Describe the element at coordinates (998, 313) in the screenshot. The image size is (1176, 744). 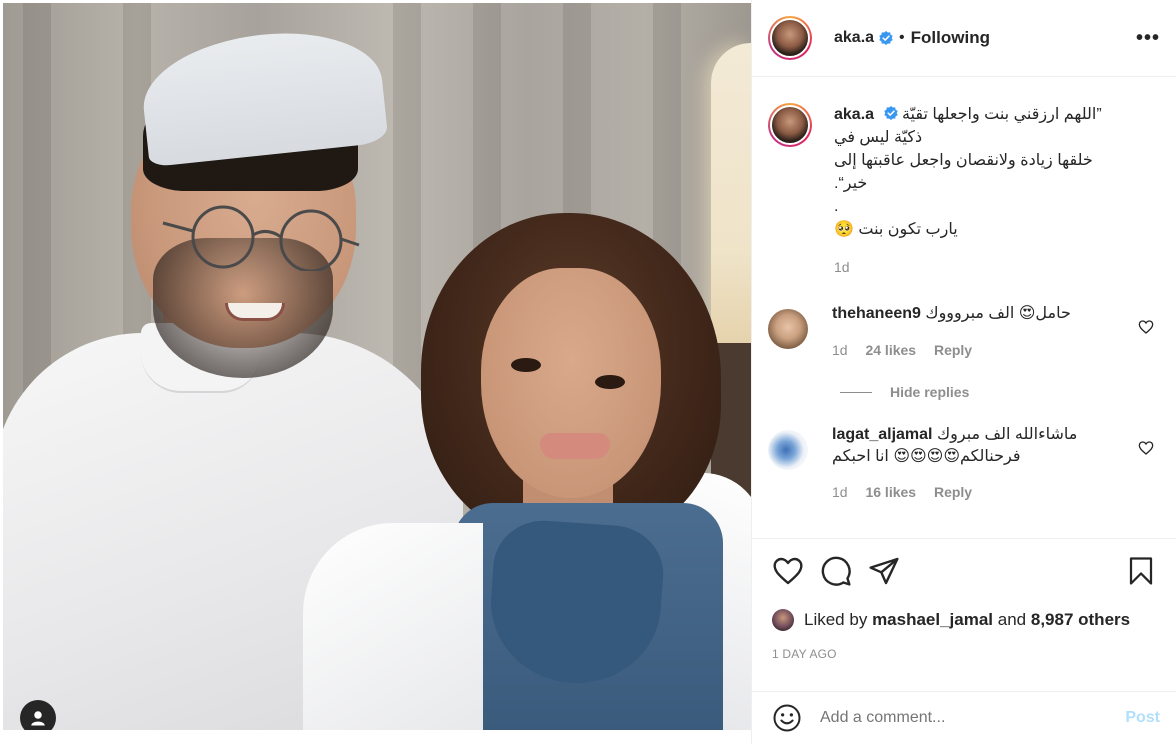
I see `comment-content: حامل😍 الف مبروووك` at that location.